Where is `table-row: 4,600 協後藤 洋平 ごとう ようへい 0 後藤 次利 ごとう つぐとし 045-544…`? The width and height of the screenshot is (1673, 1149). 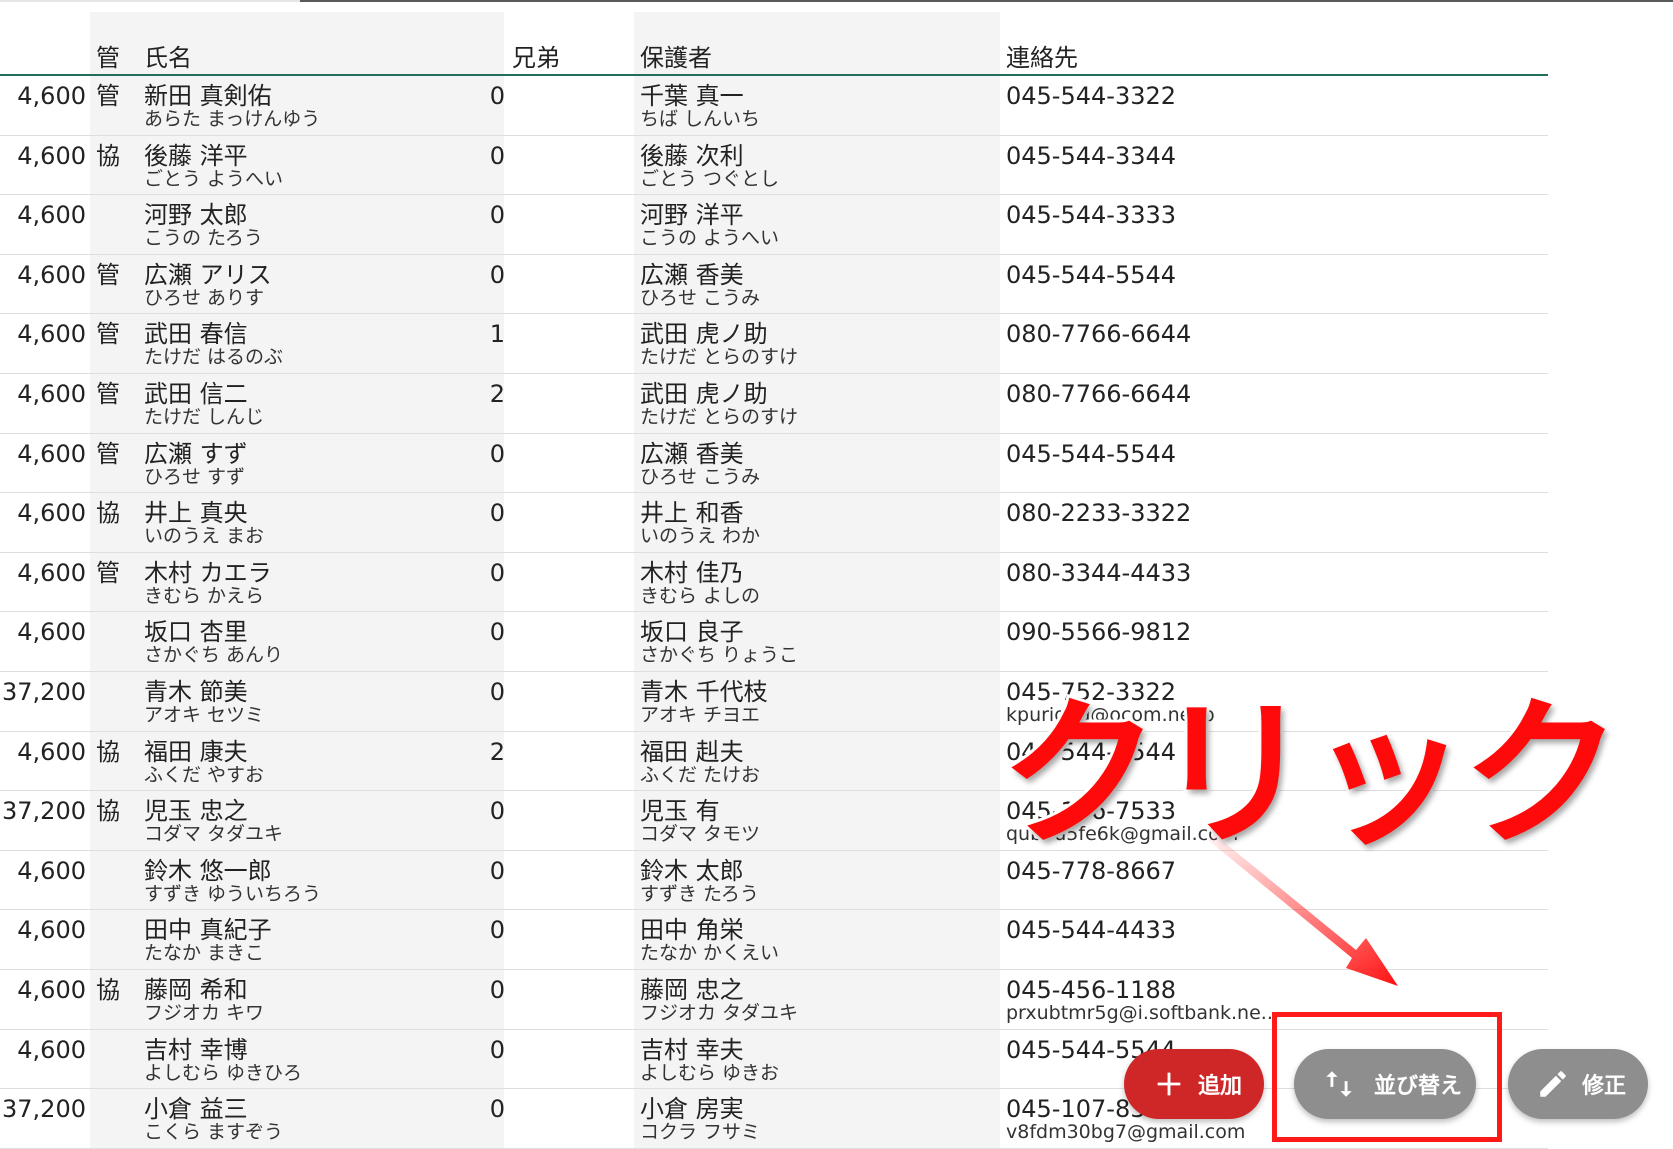 table-row: 4,600 協後藤 洋平 ごとう ようへい 0 後藤 次利 ごとう つぐとし 045-544… is located at coordinates (774, 166).